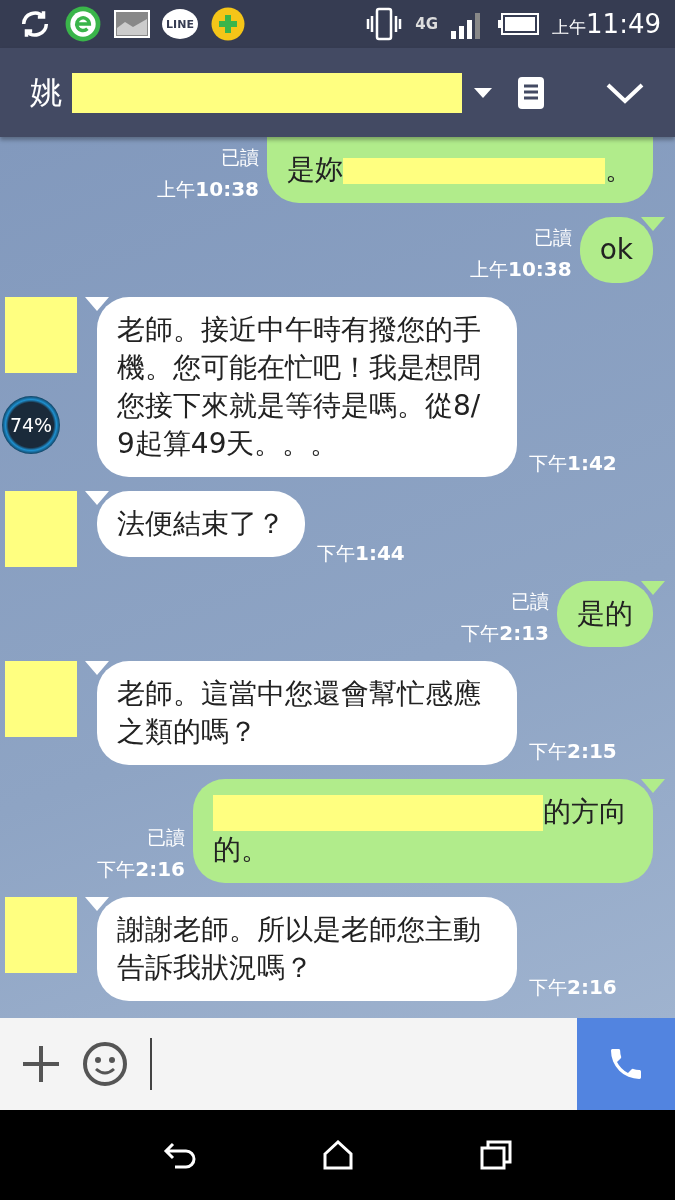 This screenshot has height=1200, width=675. Describe the element at coordinates (573, 752) in the screenshot. I see `message-time: 下午2:15` at that location.